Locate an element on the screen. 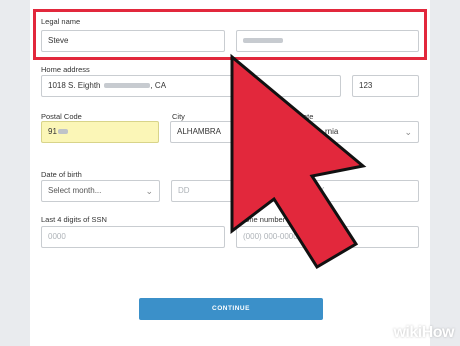 Image resolution: width=460 pixels, height=346 pixels. watermark-how: How is located at coordinates (438, 332).